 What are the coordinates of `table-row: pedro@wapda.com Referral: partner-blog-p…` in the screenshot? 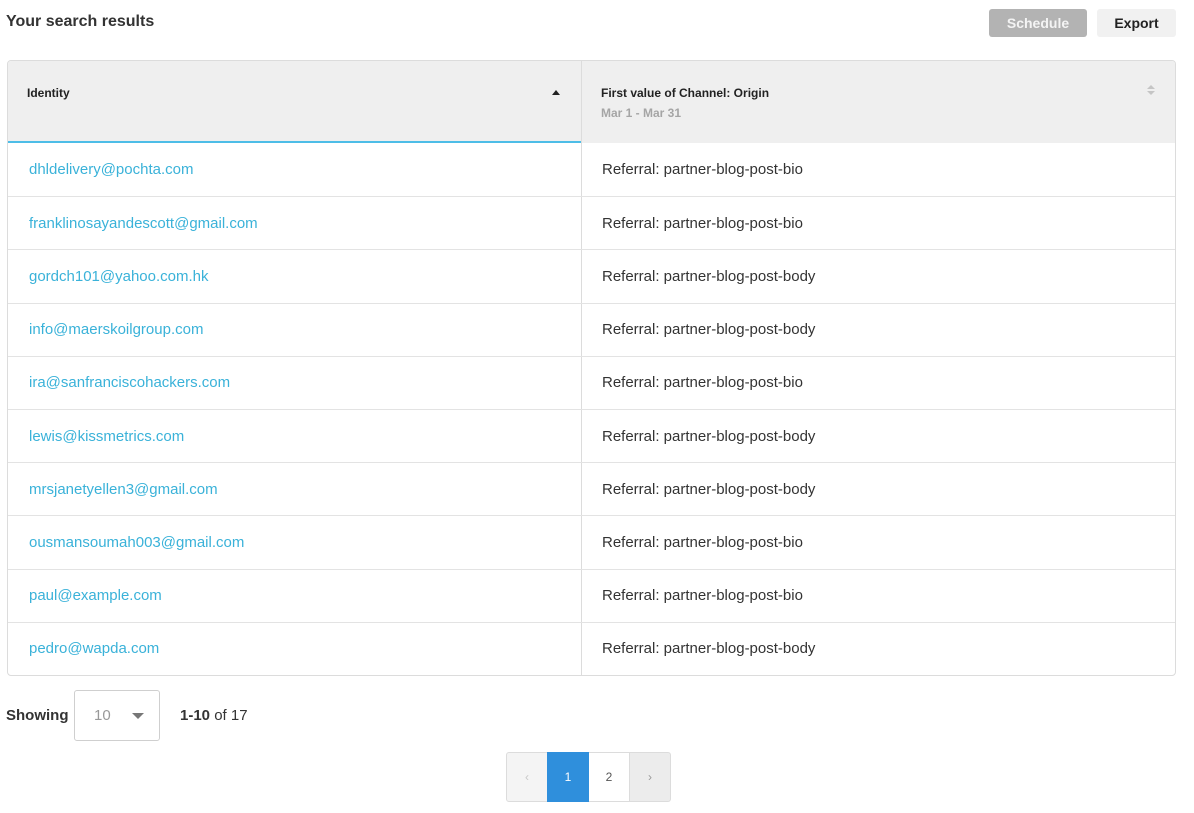 It's located at (591, 648).